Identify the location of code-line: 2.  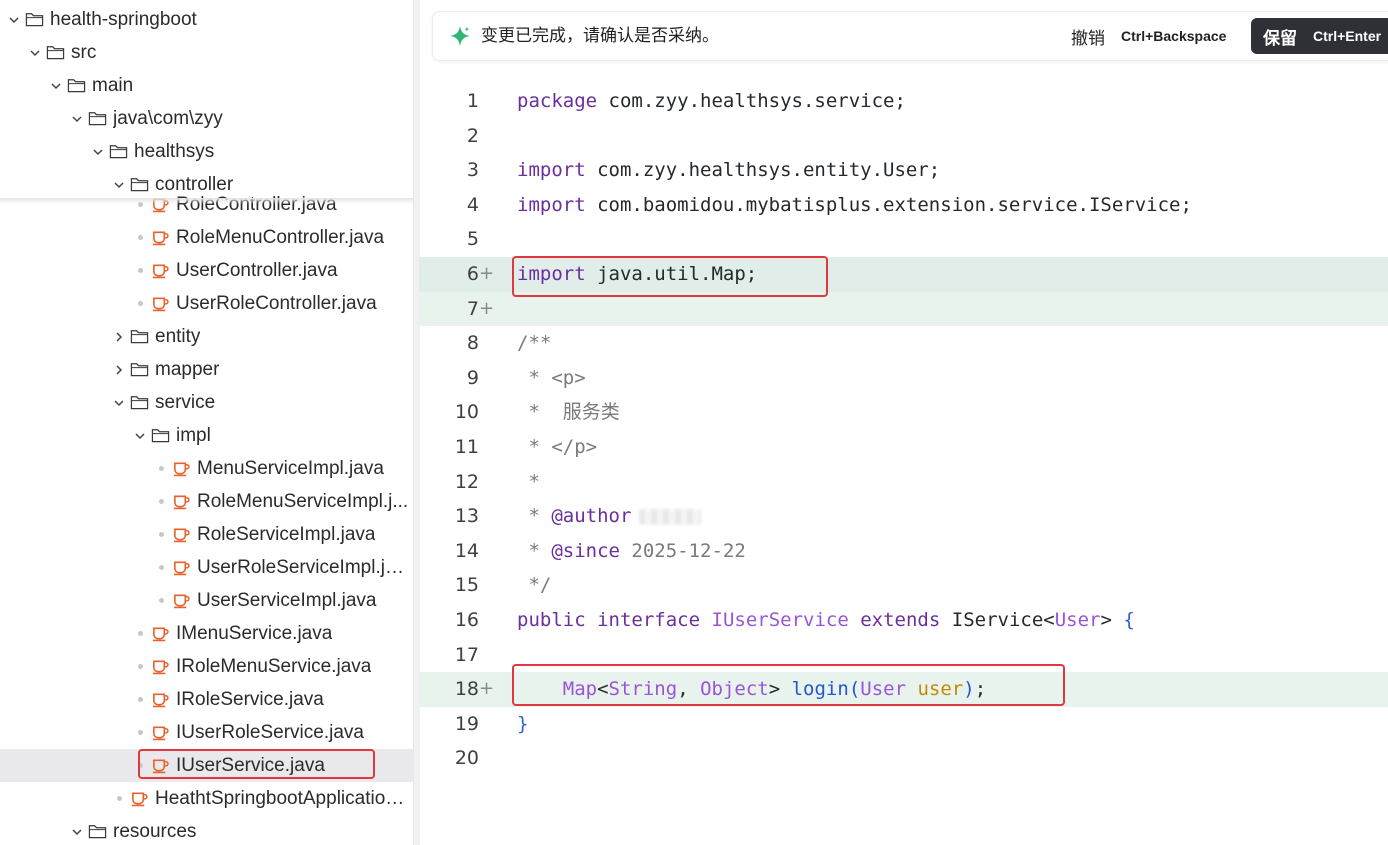
(903, 136).